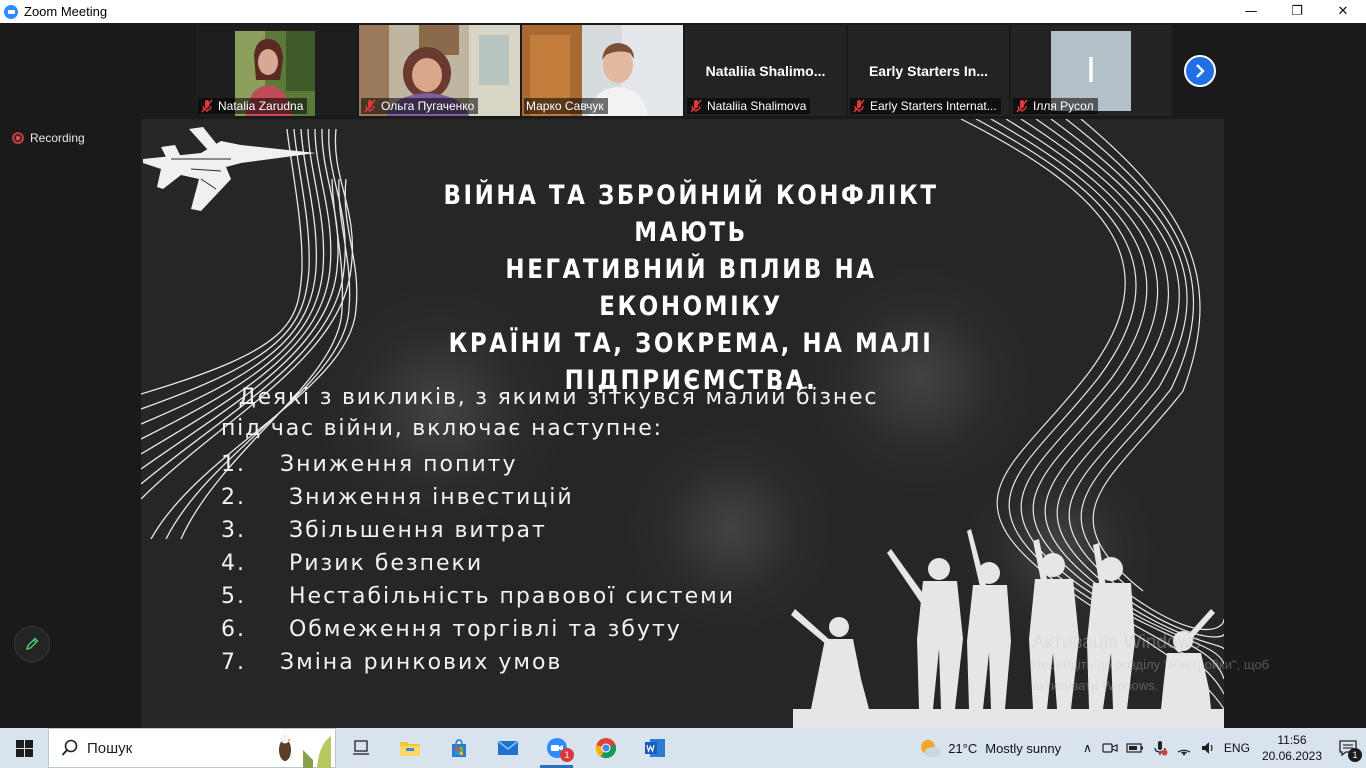  I want to click on mail-icon, so click(507, 747).